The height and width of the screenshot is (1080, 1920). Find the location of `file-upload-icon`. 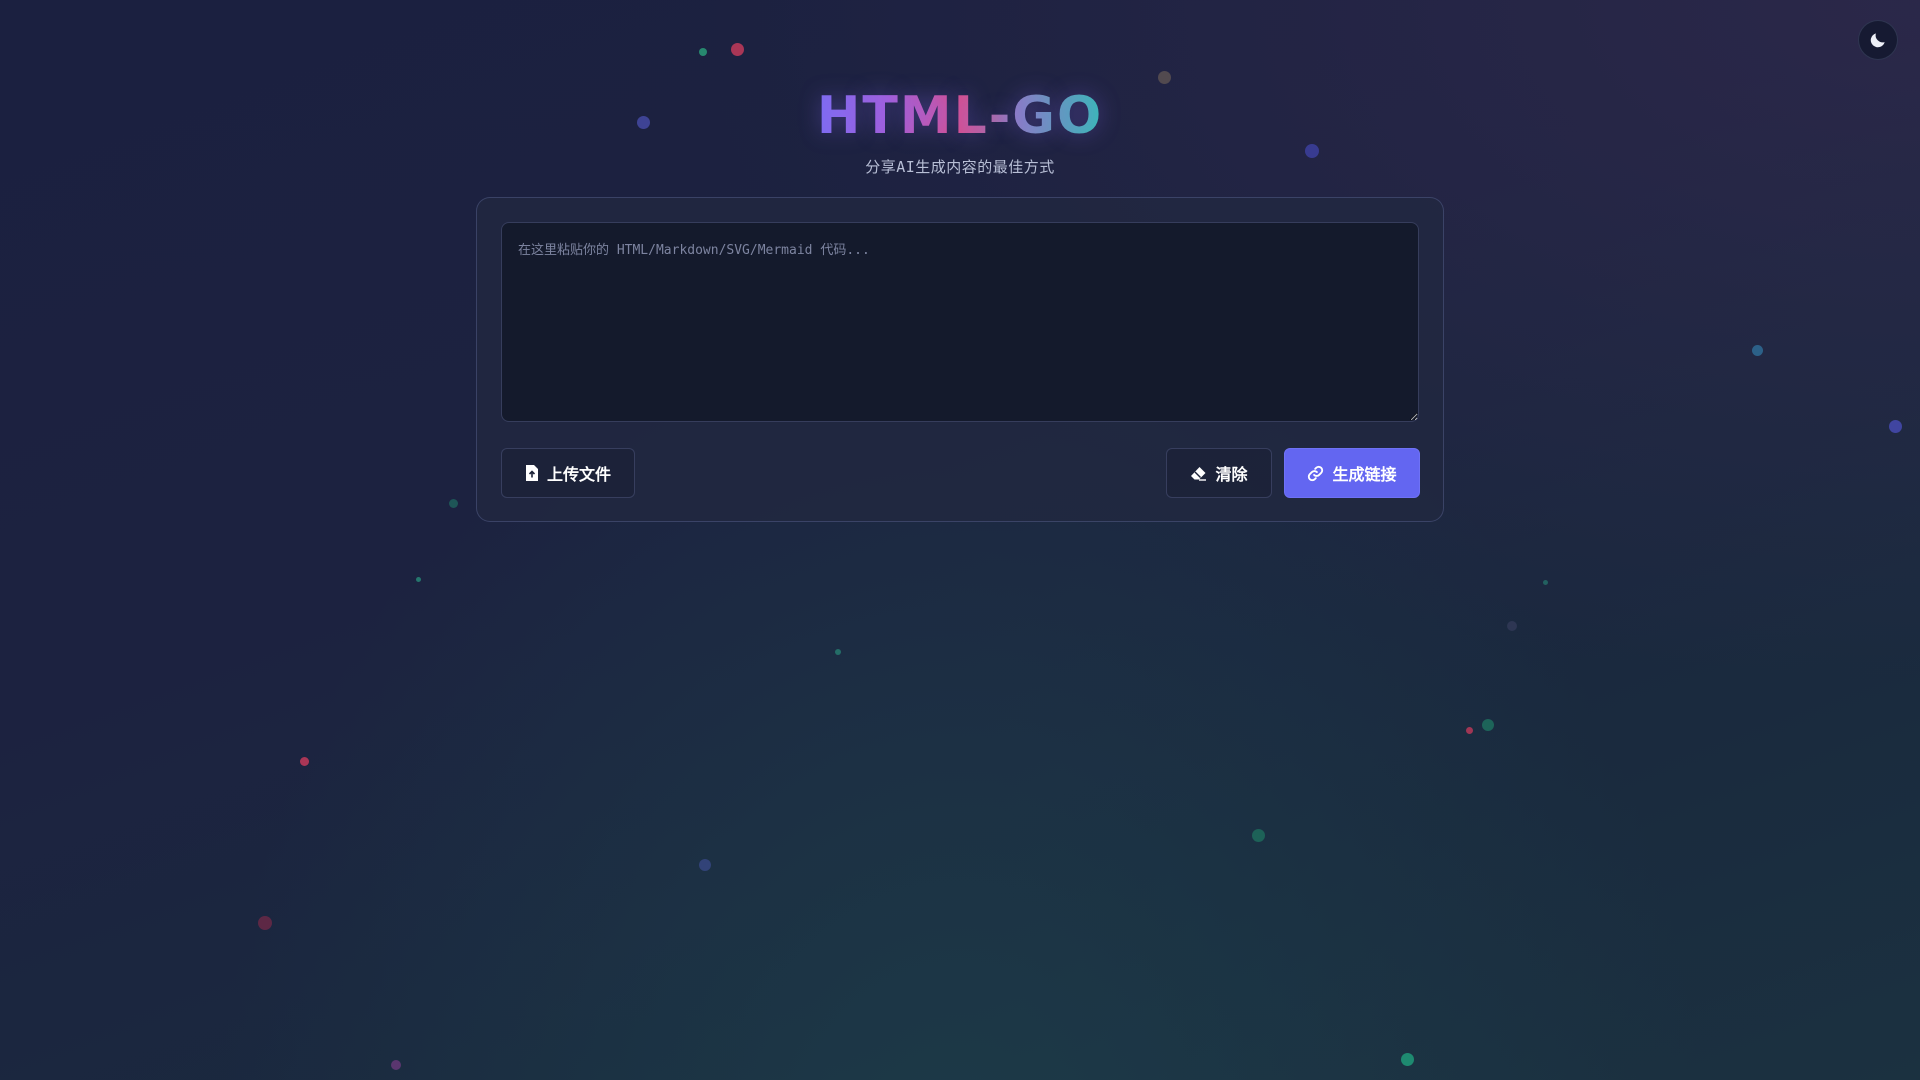

file-upload-icon is located at coordinates (532, 473).